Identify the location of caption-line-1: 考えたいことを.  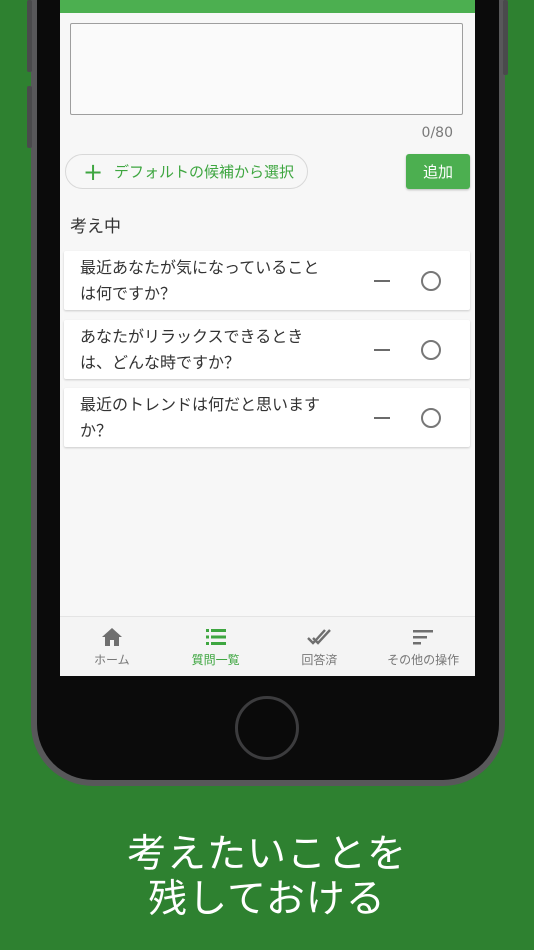
(266, 854).